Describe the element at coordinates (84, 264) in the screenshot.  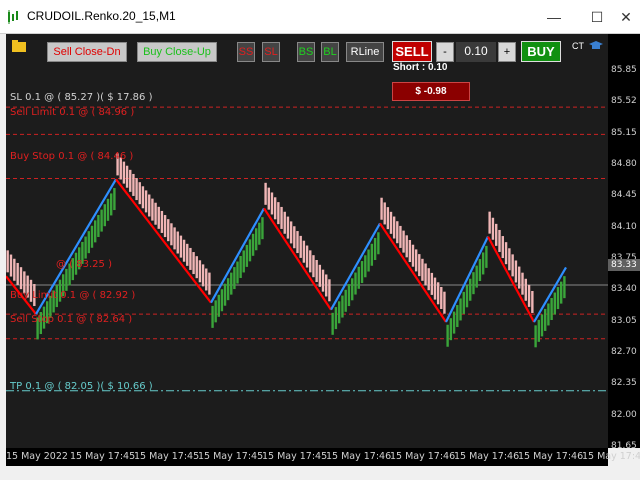
I see `entry-price-label: @ ( 83.25 )` at that location.